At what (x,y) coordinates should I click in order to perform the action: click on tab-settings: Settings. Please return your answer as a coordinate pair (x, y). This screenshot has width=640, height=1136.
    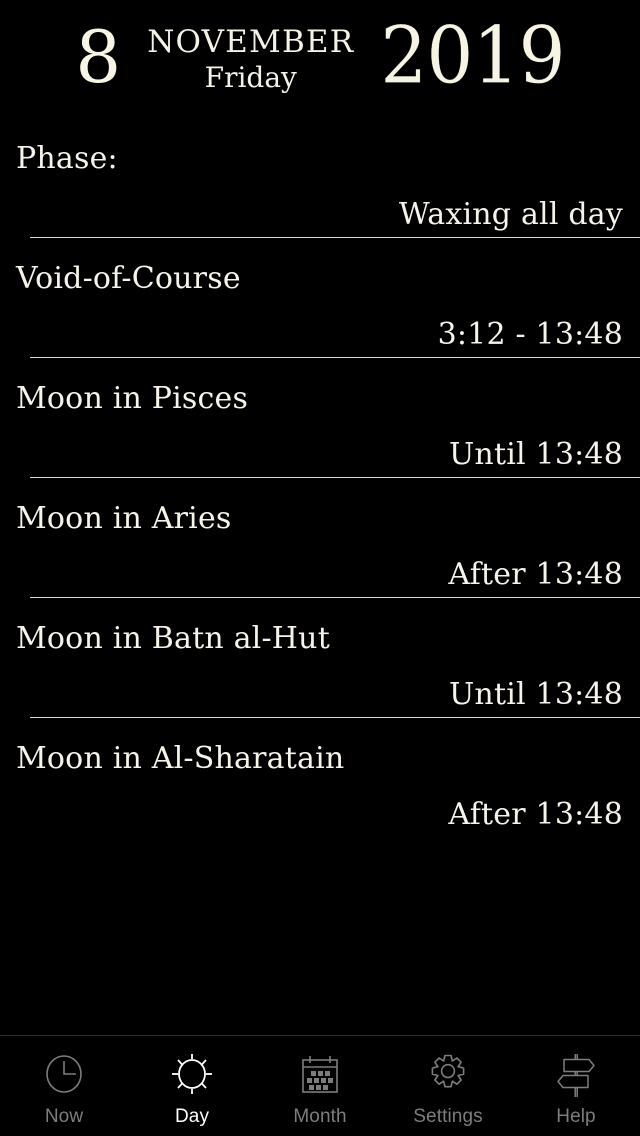
    Looking at the image, I should click on (448, 1086).